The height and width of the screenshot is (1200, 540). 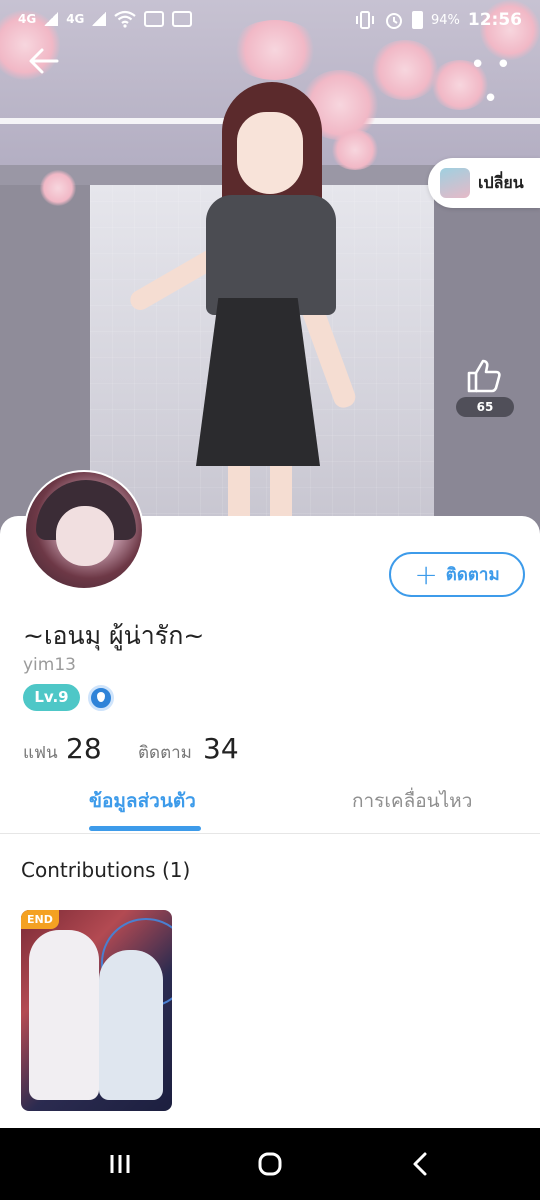 What do you see at coordinates (417, 20) in the screenshot?
I see `battery-icon` at bounding box center [417, 20].